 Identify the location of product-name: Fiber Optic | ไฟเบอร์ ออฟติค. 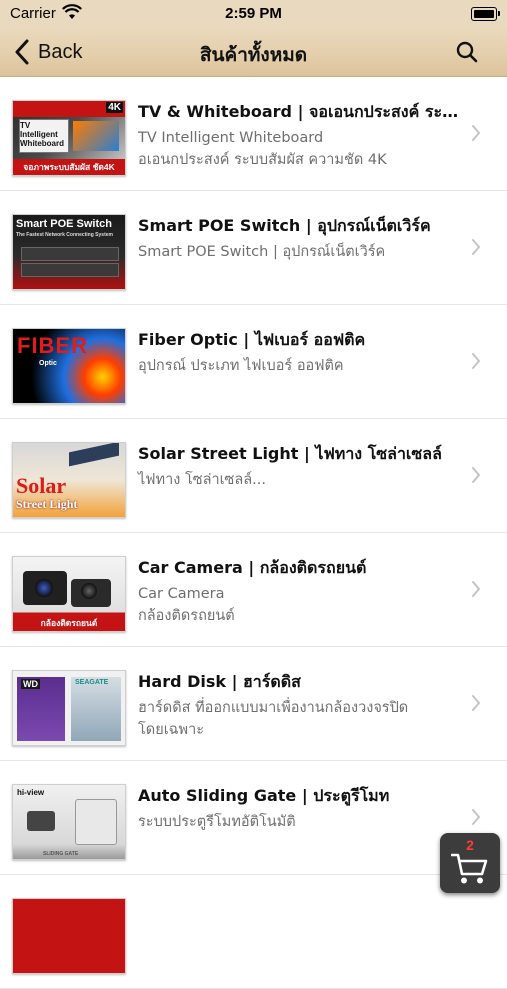
(252, 339).